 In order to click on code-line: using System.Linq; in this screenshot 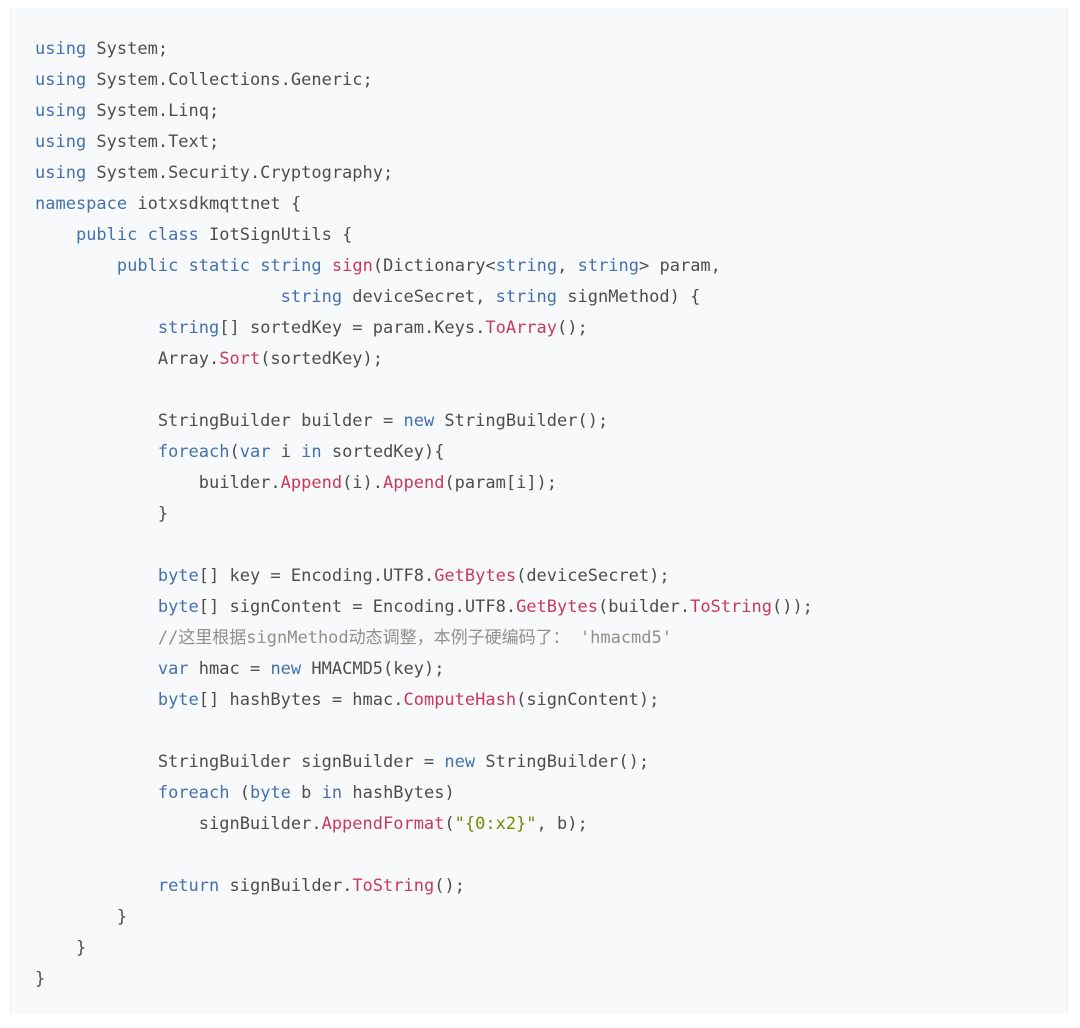, I will do `click(551, 111)`.